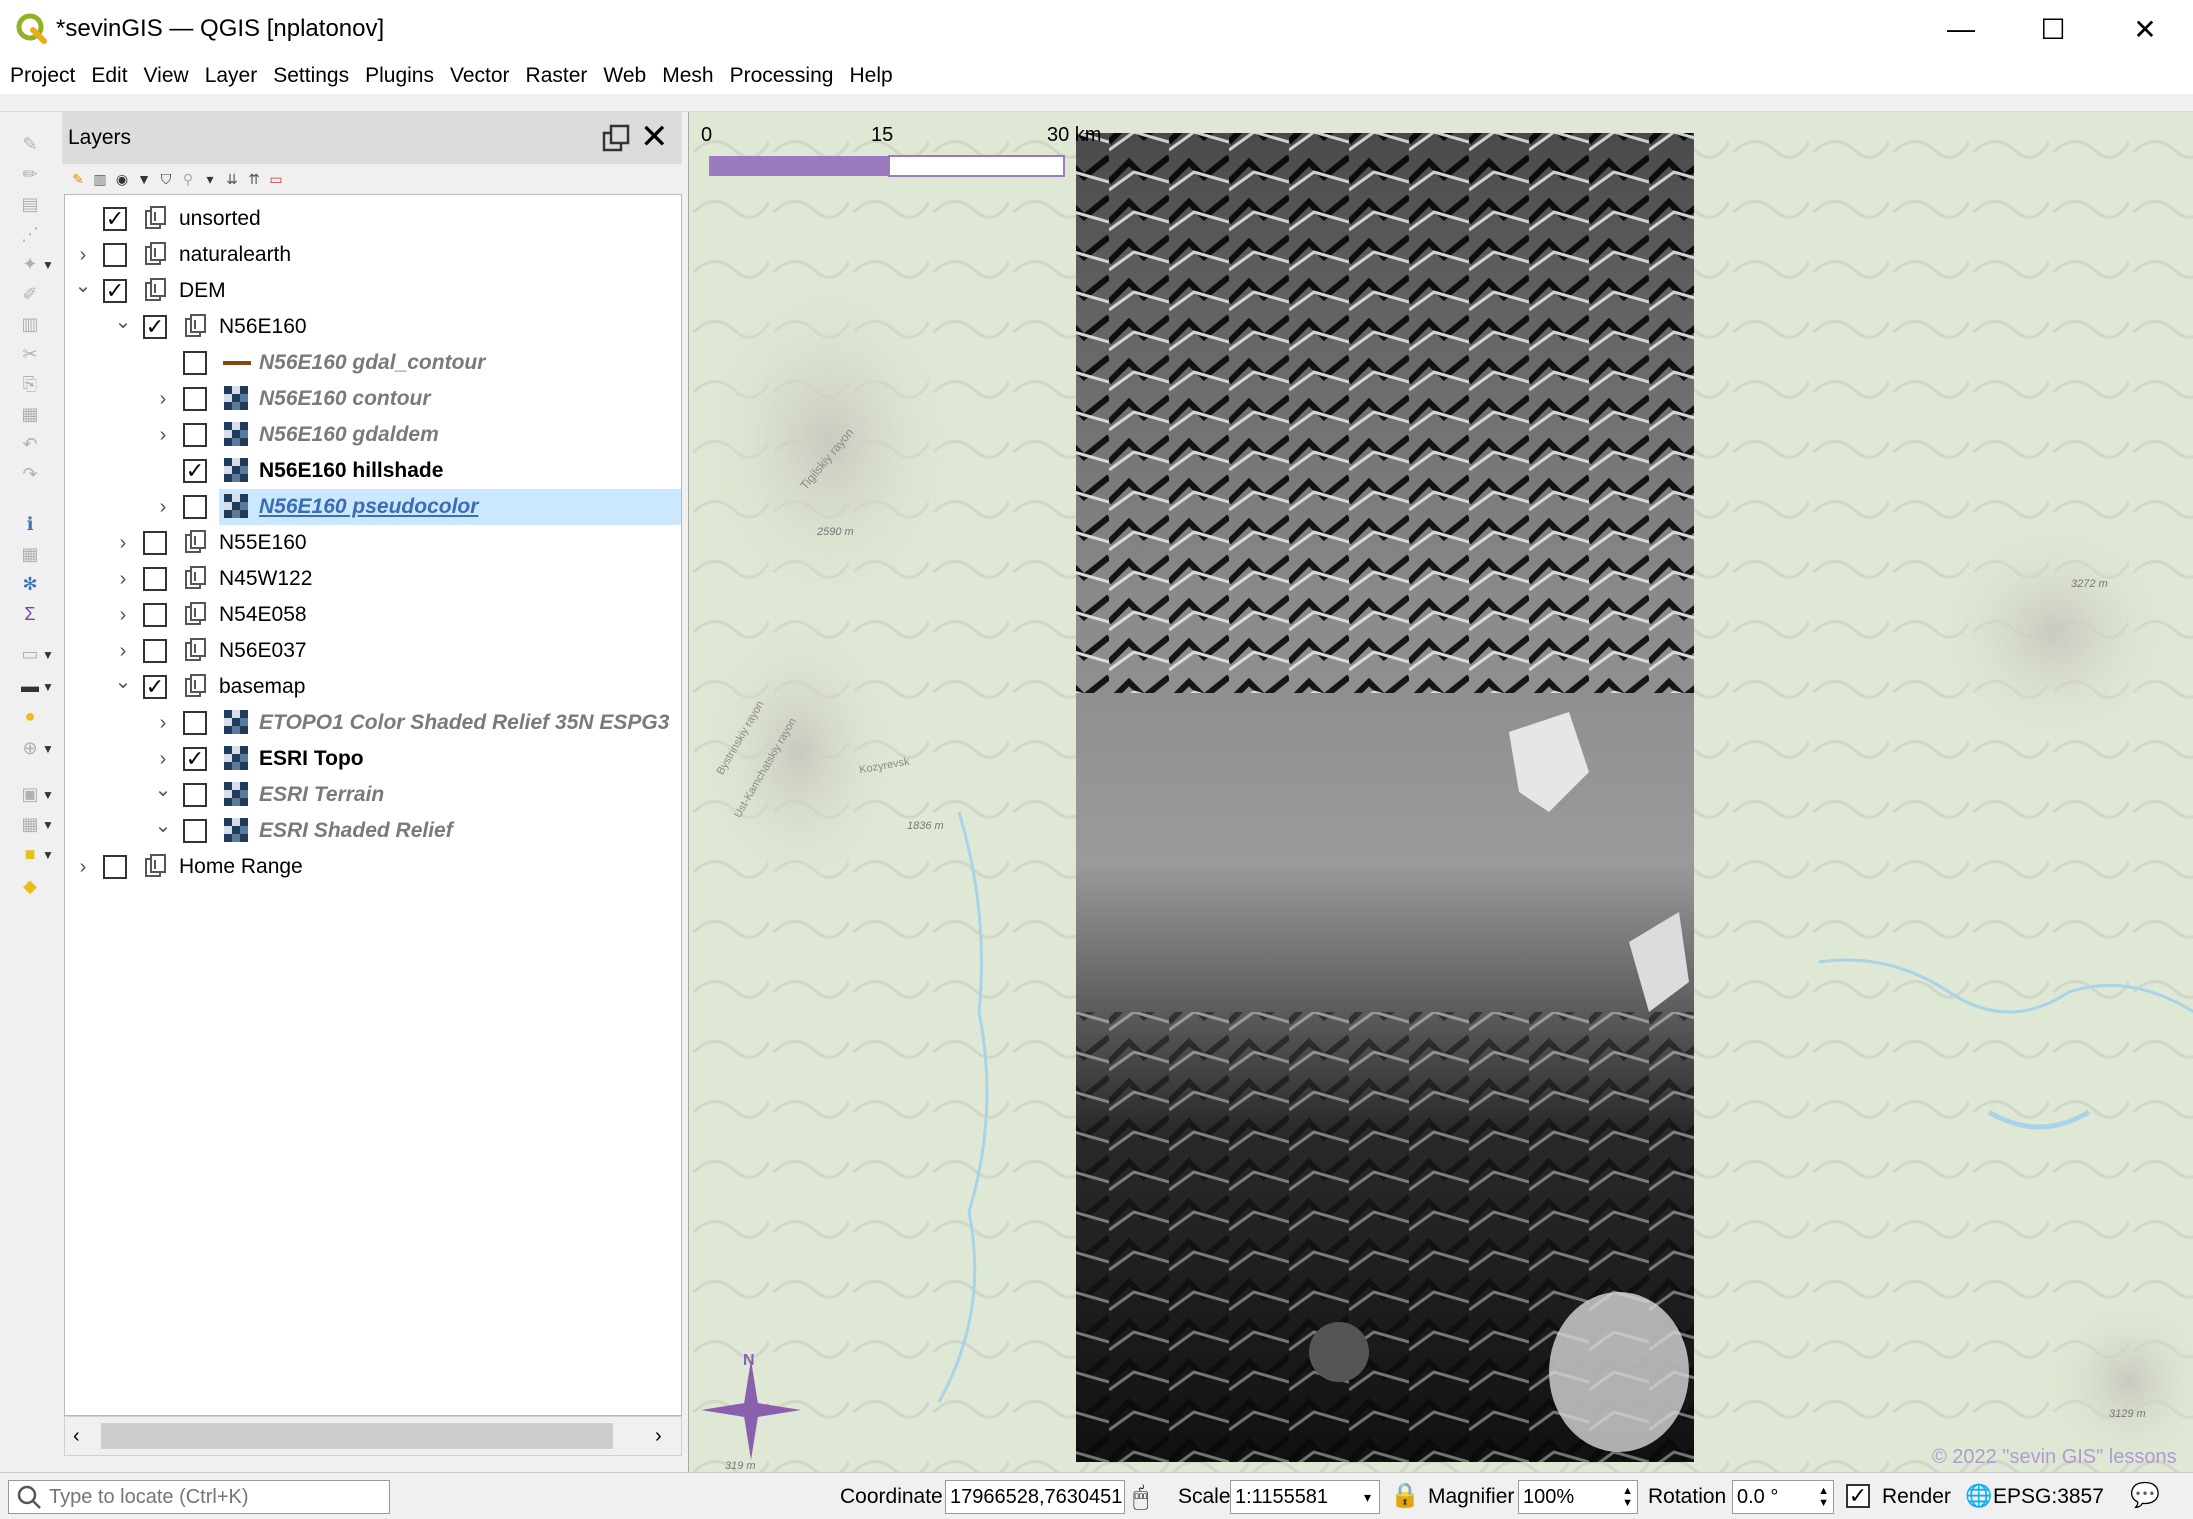  What do you see at coordinates (254, 179) in the screenshot?
I see `collapse-all-icon: ⇈` at bounding box center [254, 179].